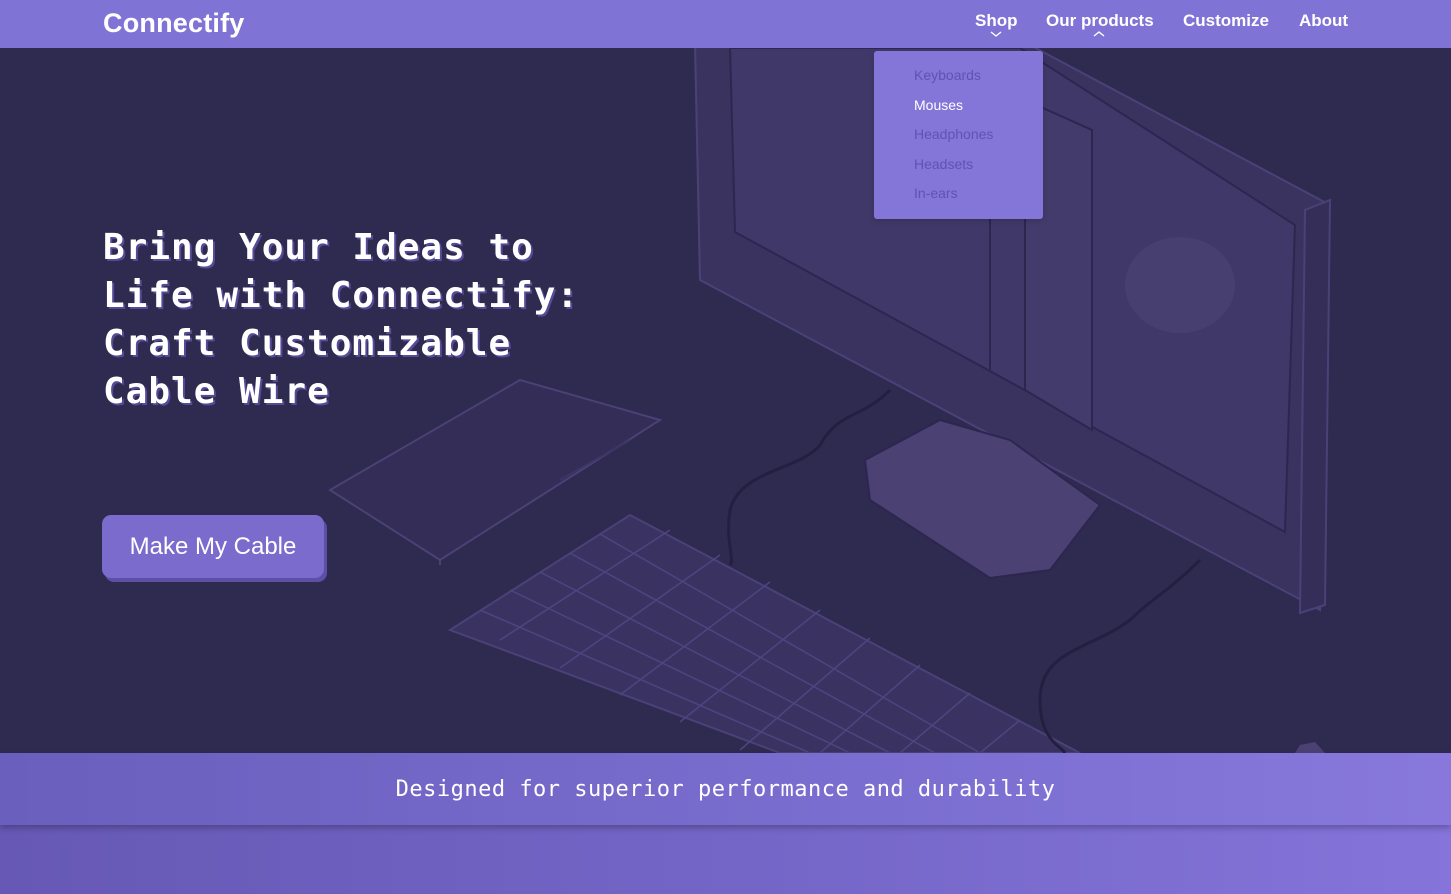 Image resolution: width=1451 pixels, height=894 pixels. What do you see at coordinates (307, 343) in the screenshot?
I see `headline-line: Craft Customizable` at bounding box center [307, 343].